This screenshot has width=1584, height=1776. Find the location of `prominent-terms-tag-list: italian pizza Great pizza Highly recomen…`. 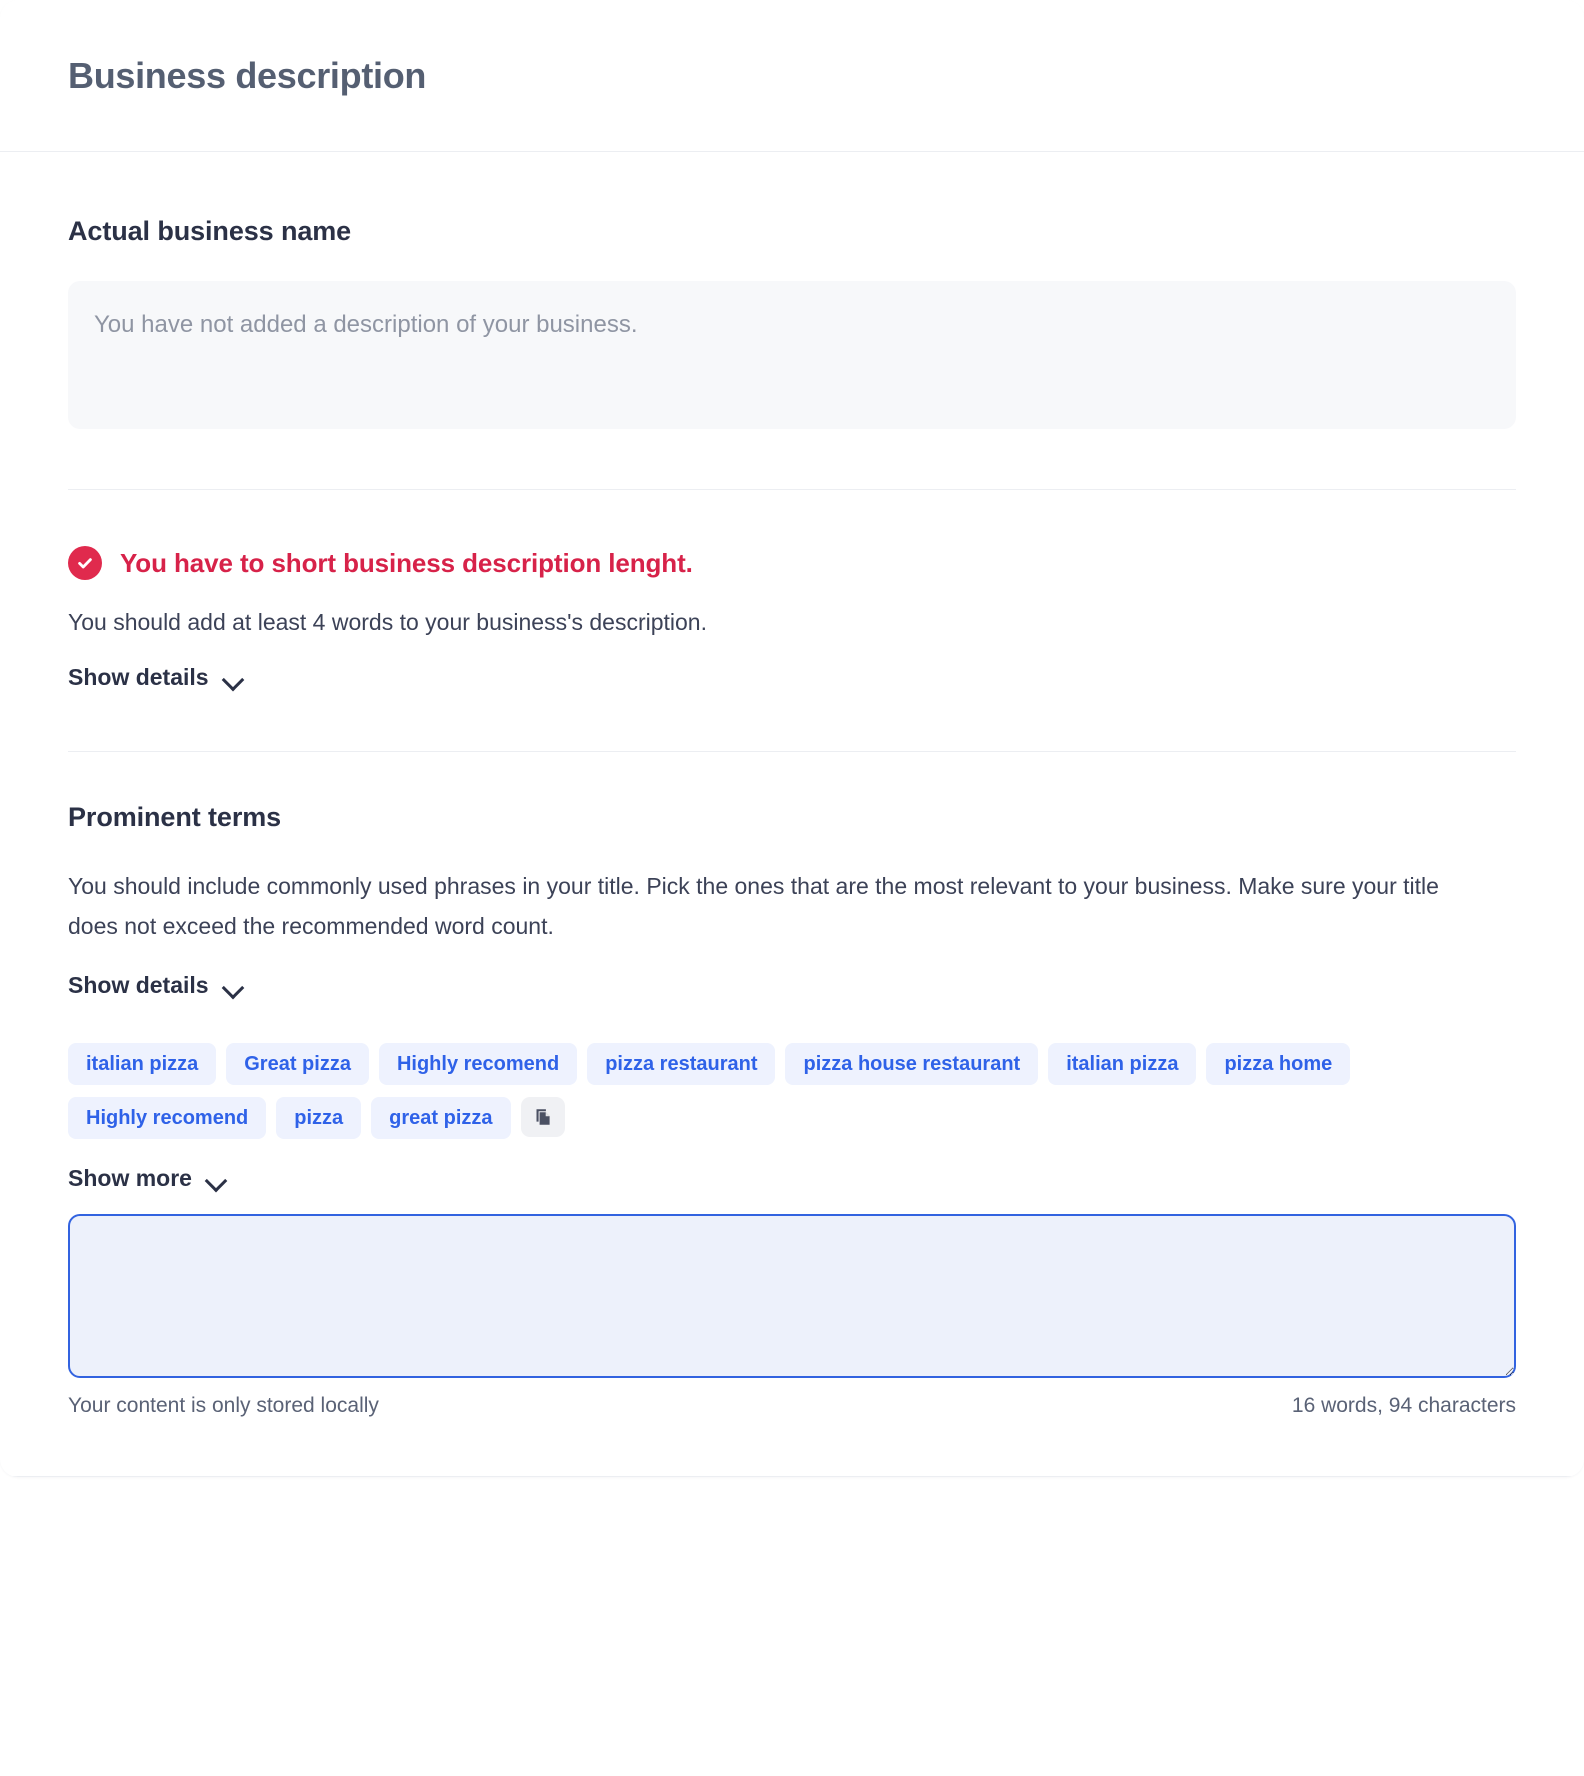

prominent-terms-tag-list: italian pizza Great pizza Highly recomen… is located at coordinates (728, 1091).